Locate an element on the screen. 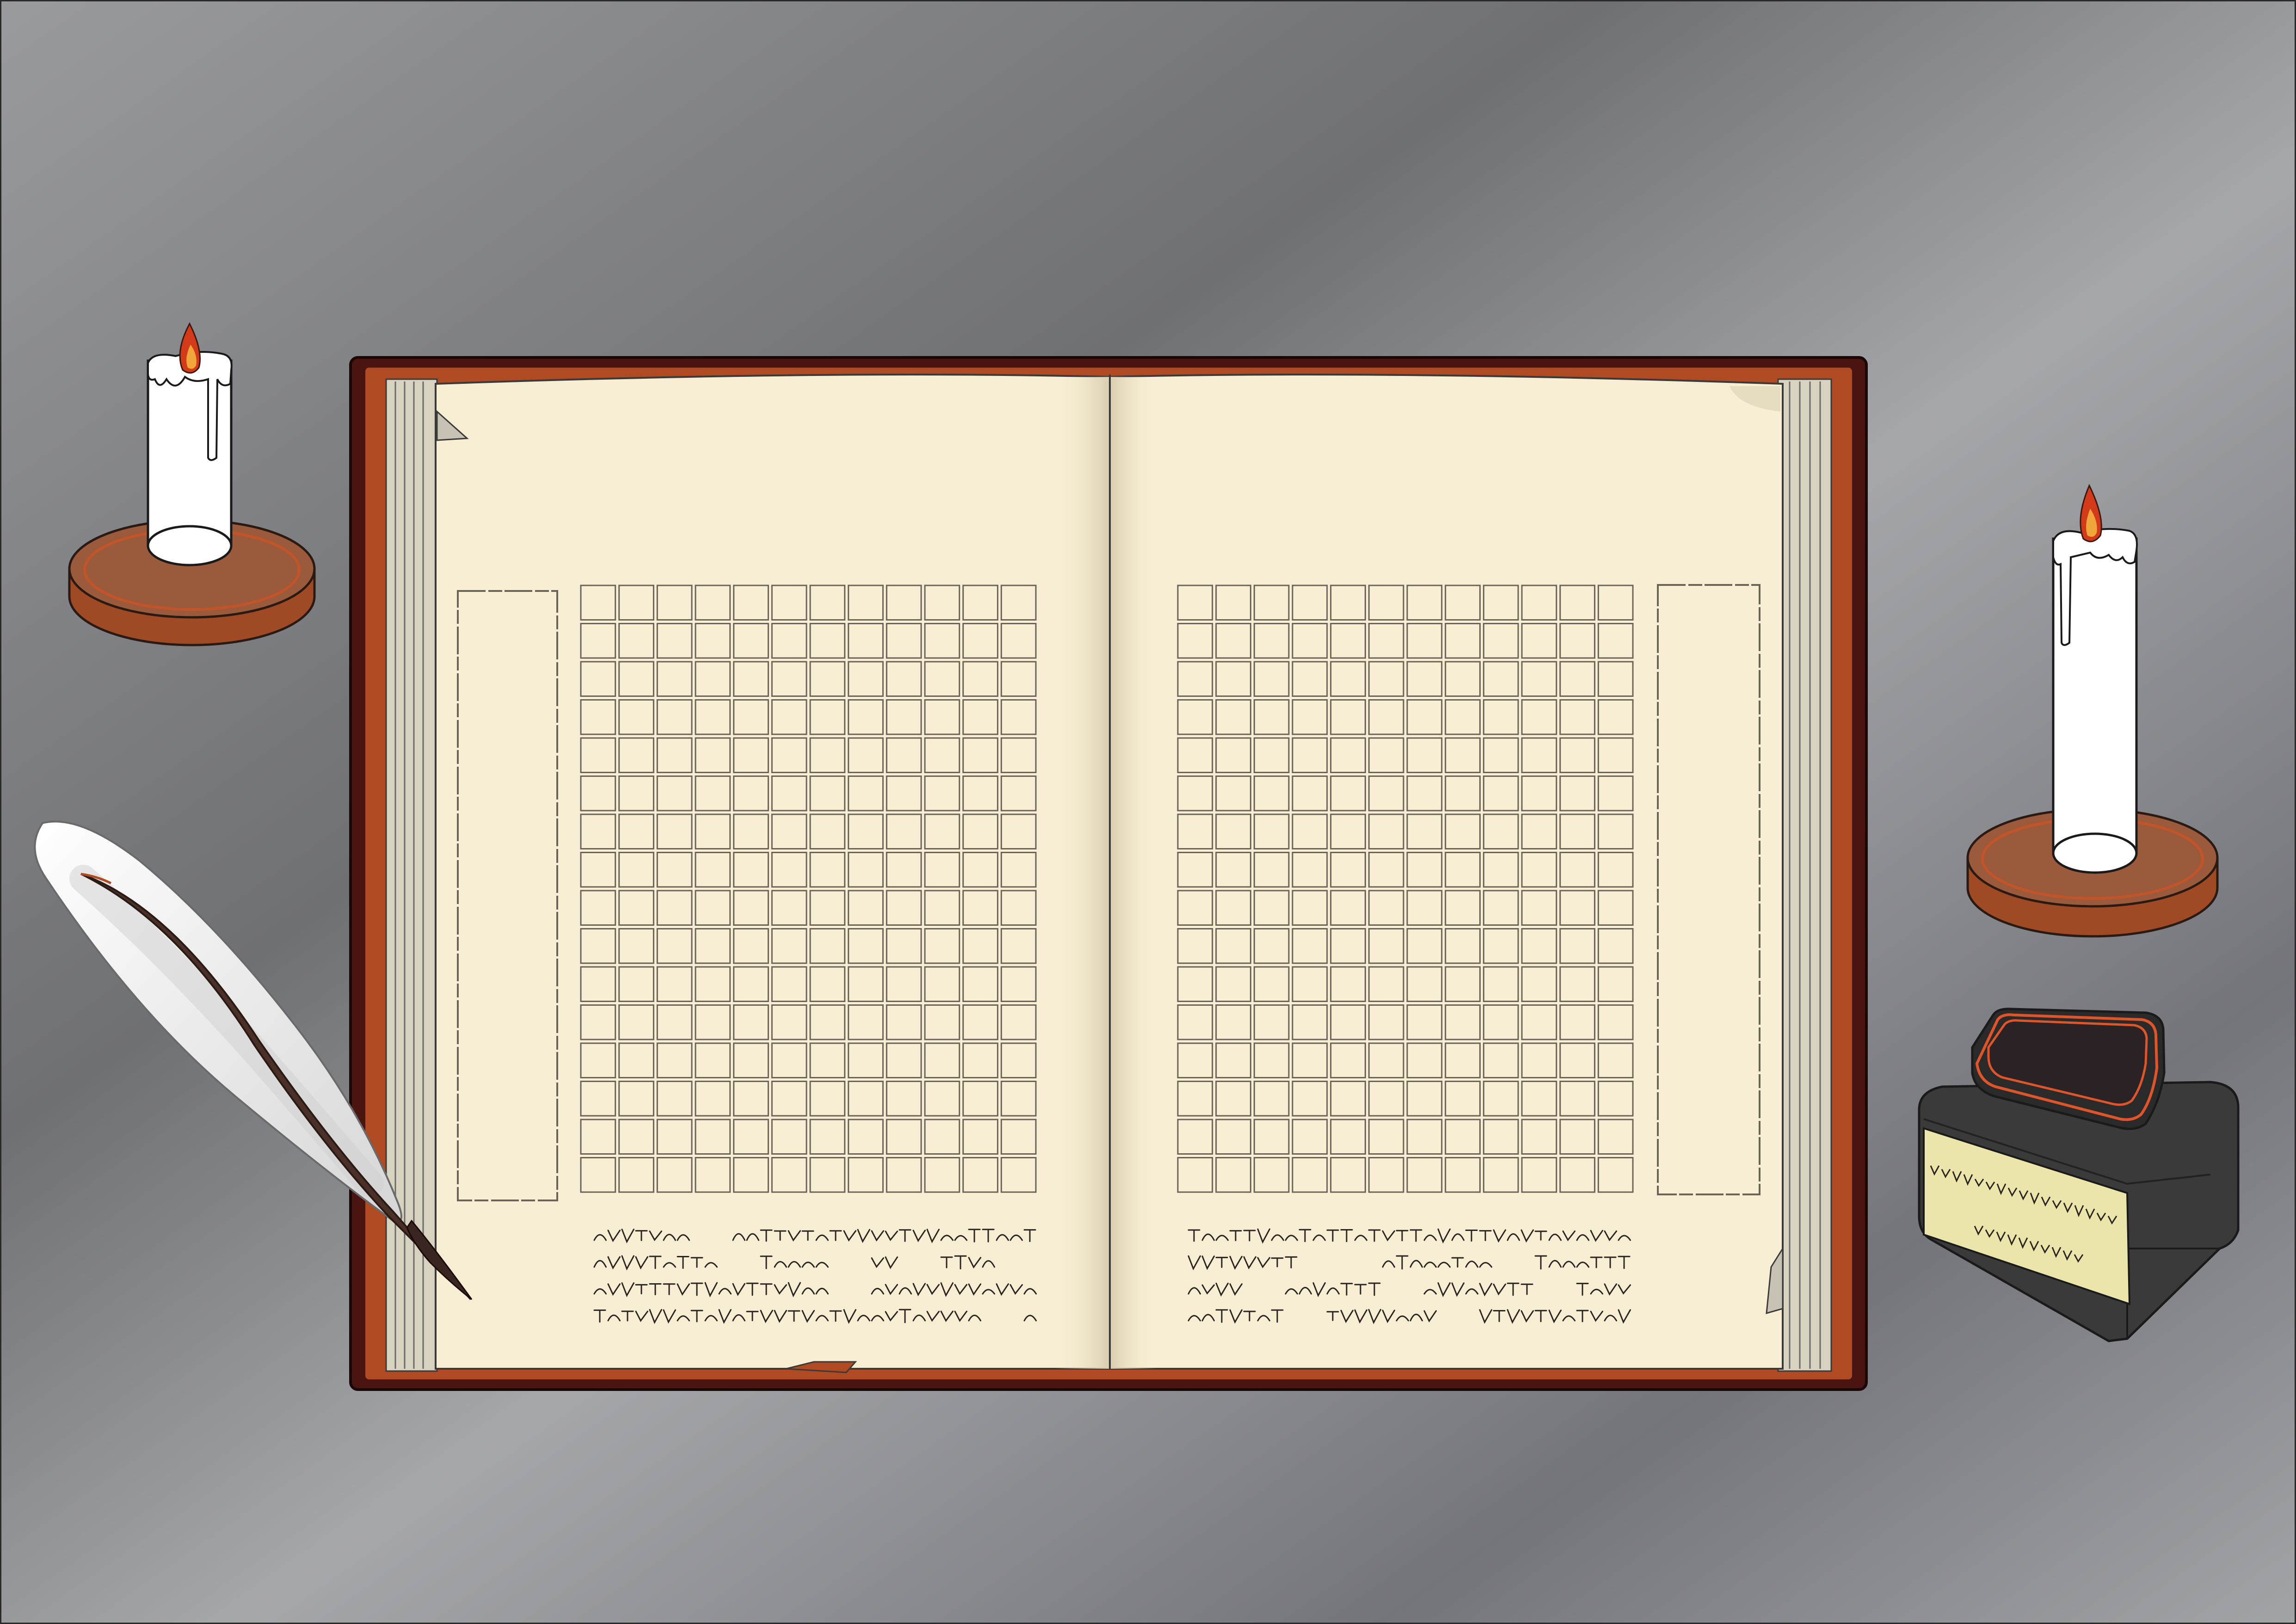 Image resolution: width=2296 pixels, height=1624 pixels. page-edges-right is located at coordinates (1805, 875).